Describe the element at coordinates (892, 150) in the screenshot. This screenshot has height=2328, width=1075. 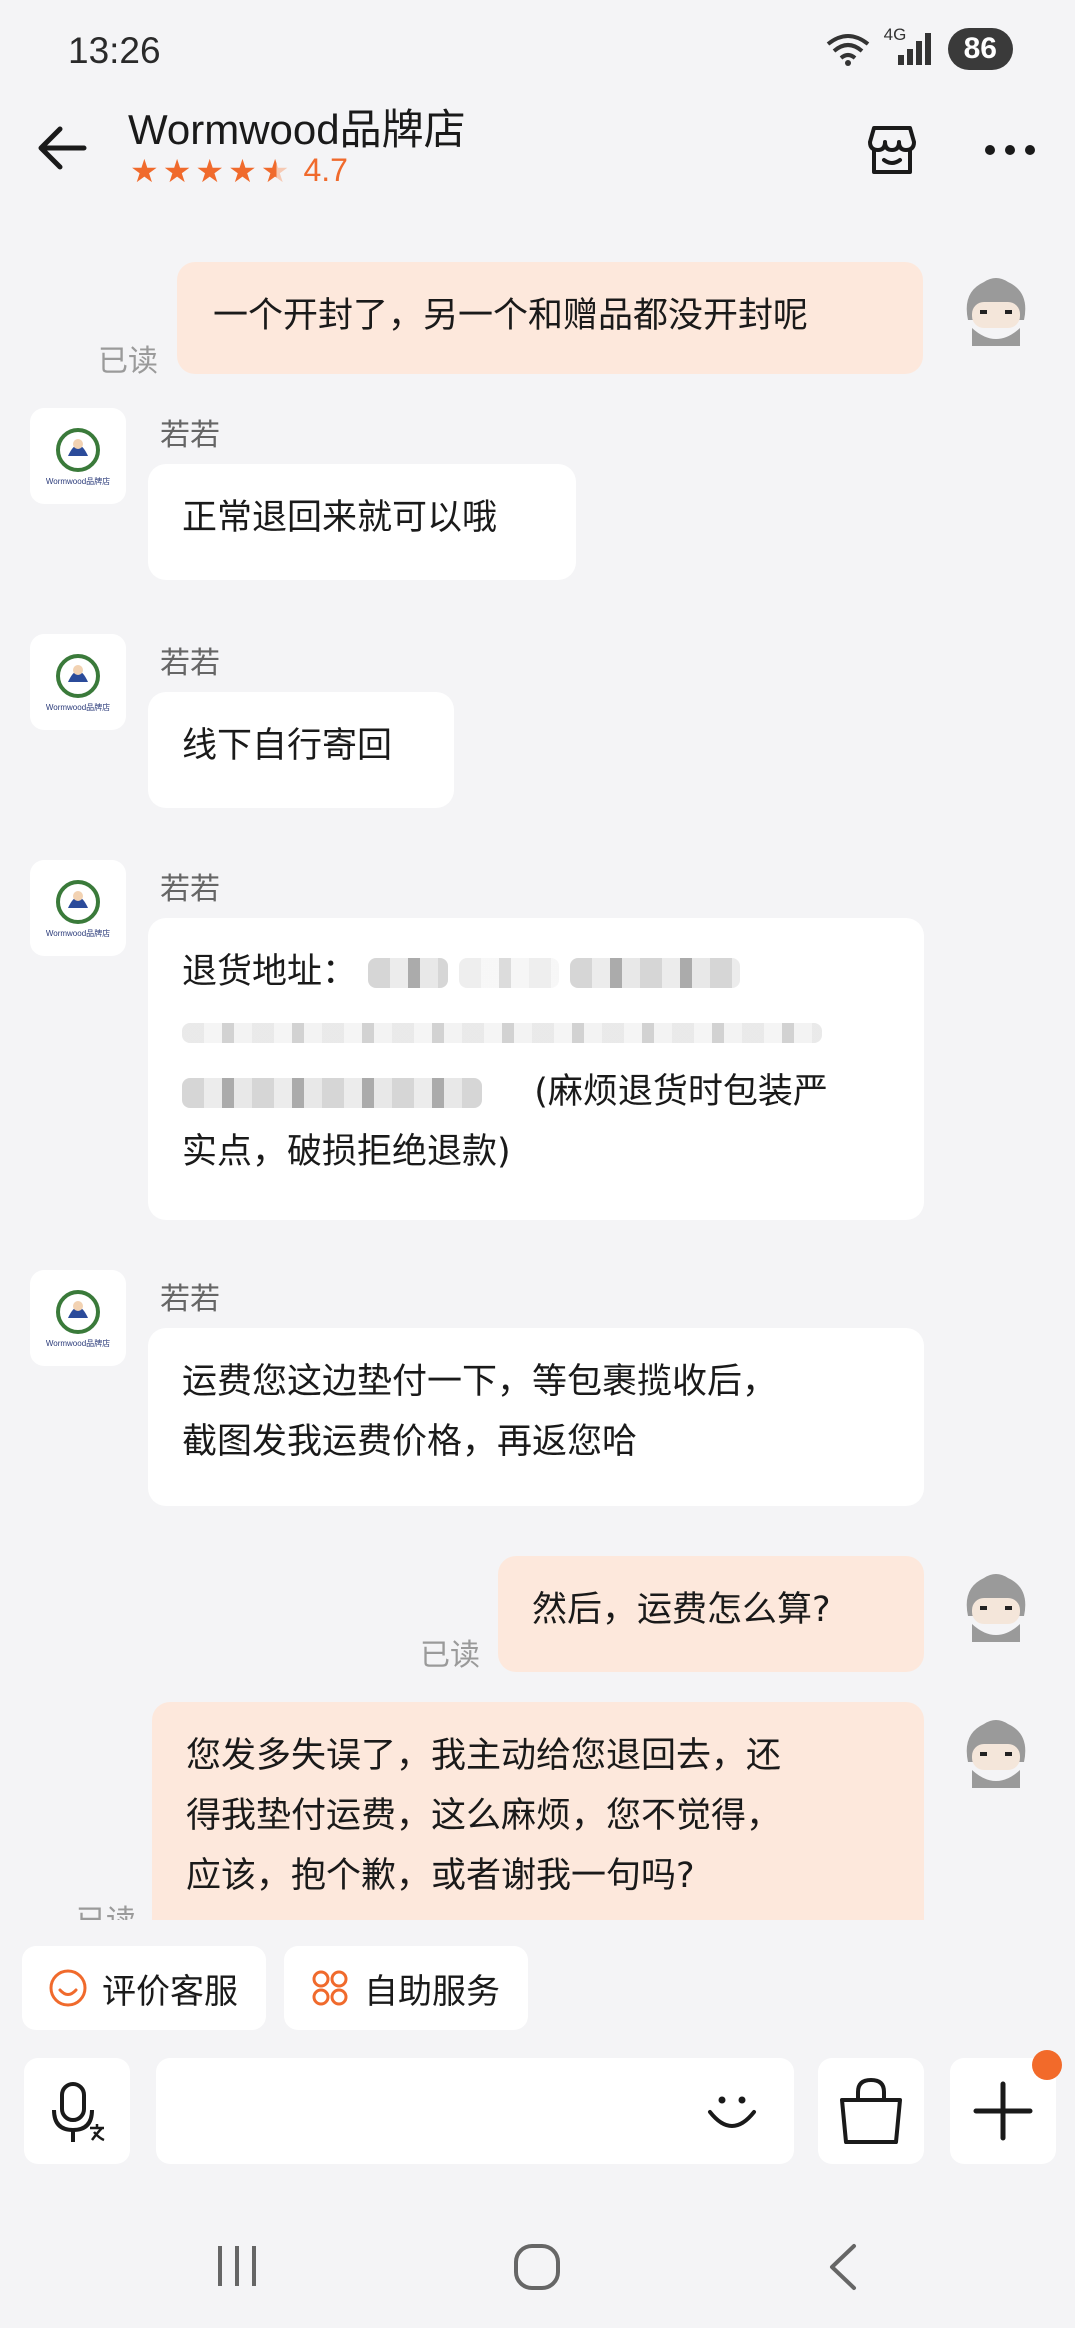
I see `store-icon` at that location.